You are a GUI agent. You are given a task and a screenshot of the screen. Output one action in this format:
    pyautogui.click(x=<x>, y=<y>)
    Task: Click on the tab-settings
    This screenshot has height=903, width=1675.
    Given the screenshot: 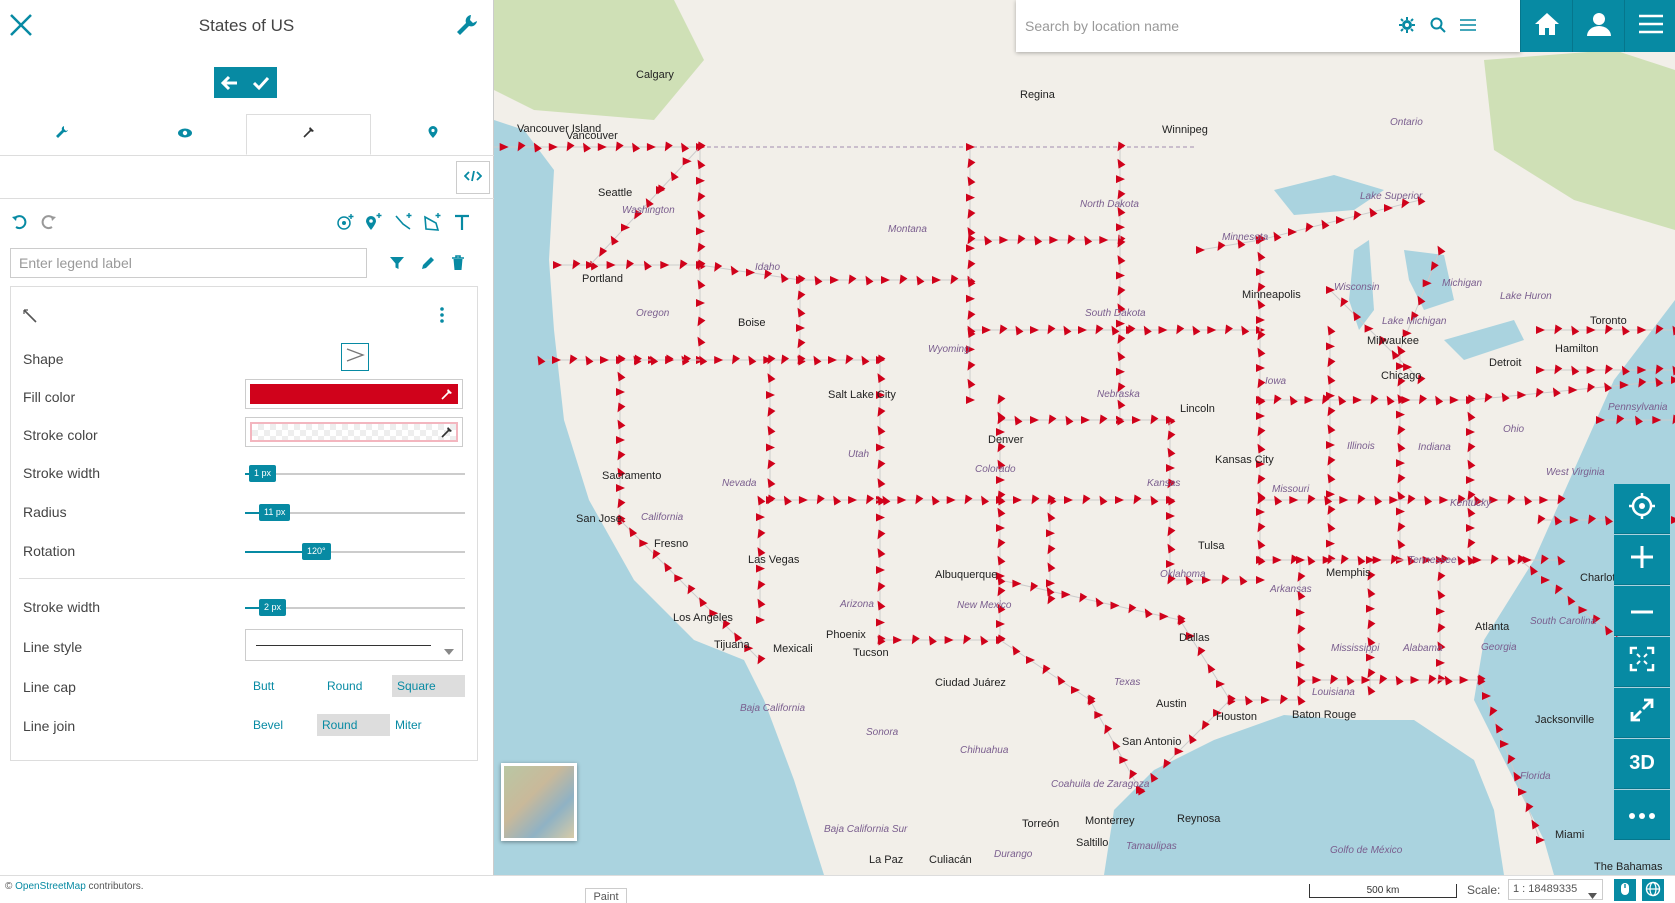 What is the action you would take?
    pyautogui.click(x=61, y=134)
    